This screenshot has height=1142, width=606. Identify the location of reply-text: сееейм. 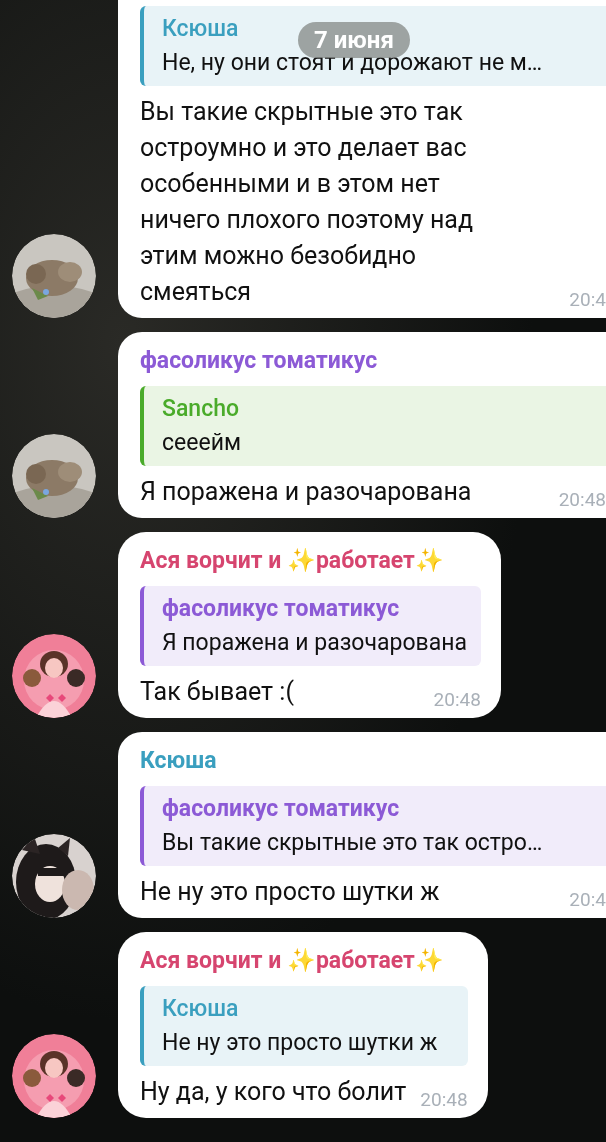
(201, 443).